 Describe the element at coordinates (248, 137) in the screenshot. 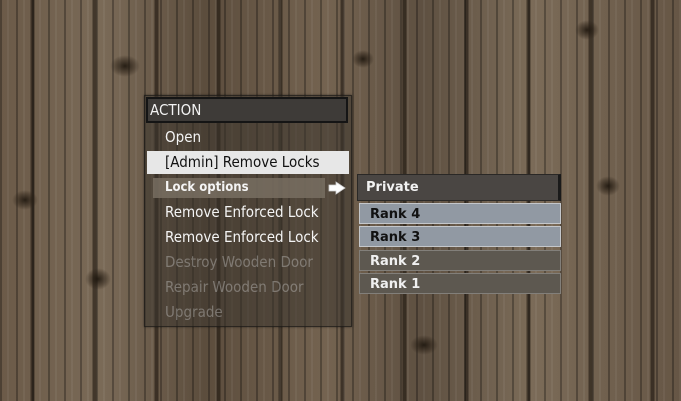

I see `menu-item-open: Open` at that location.